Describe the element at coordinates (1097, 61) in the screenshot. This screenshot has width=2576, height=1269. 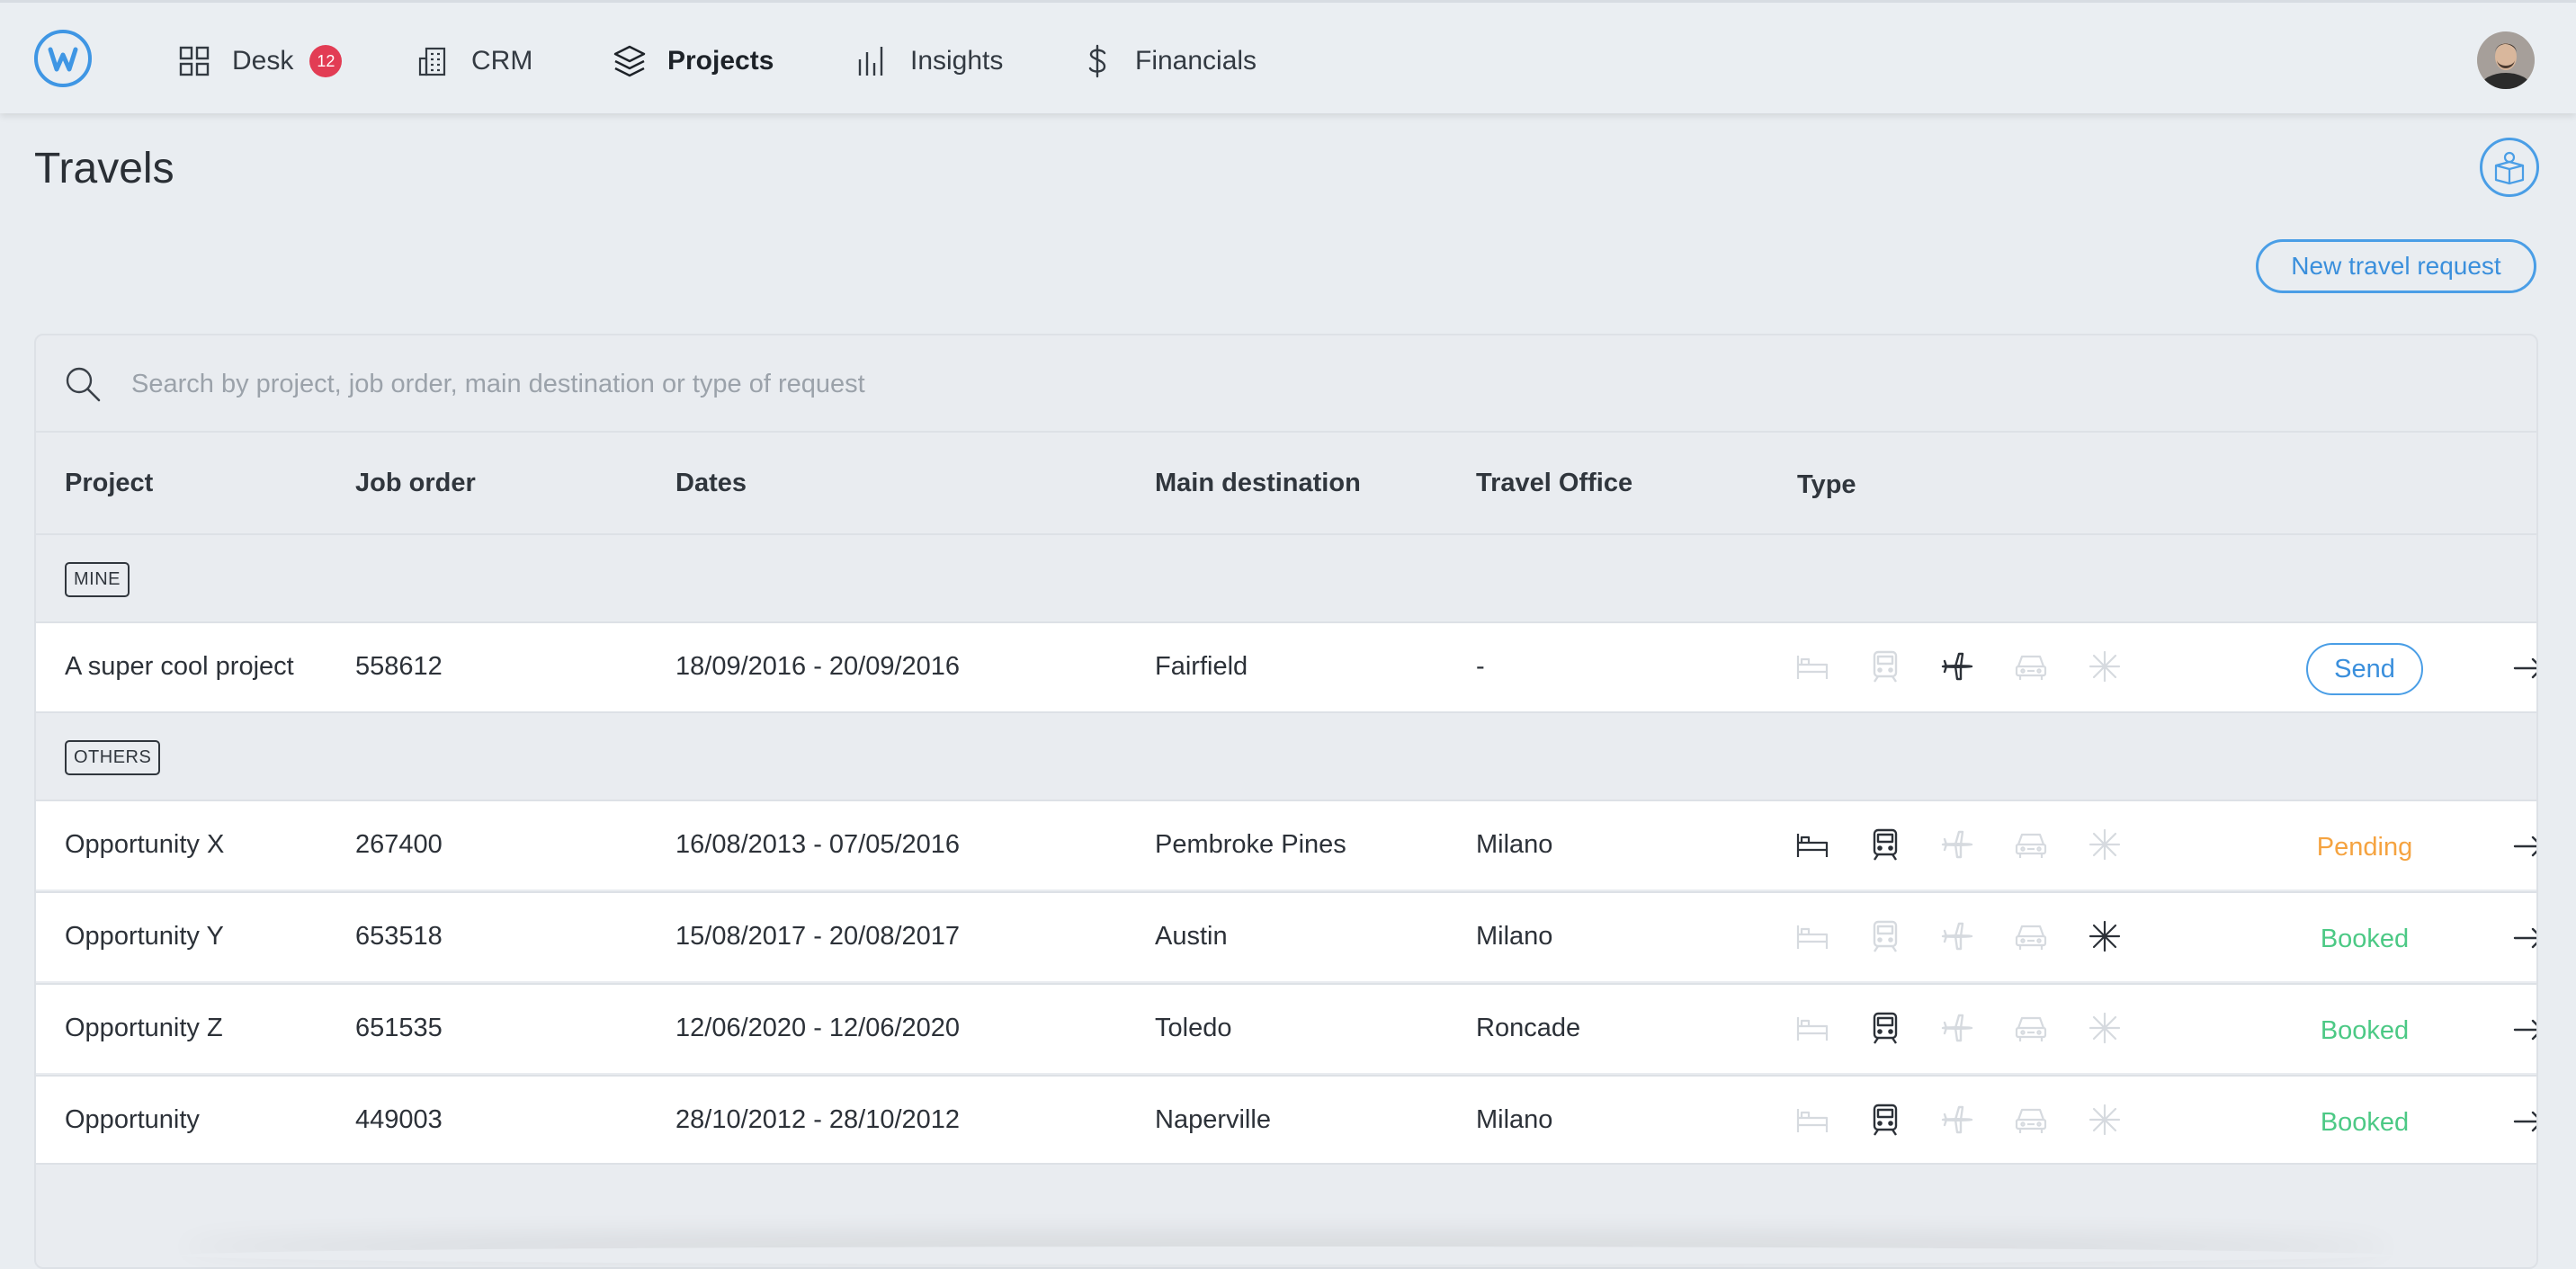
I see `dollar-icon` at that location.